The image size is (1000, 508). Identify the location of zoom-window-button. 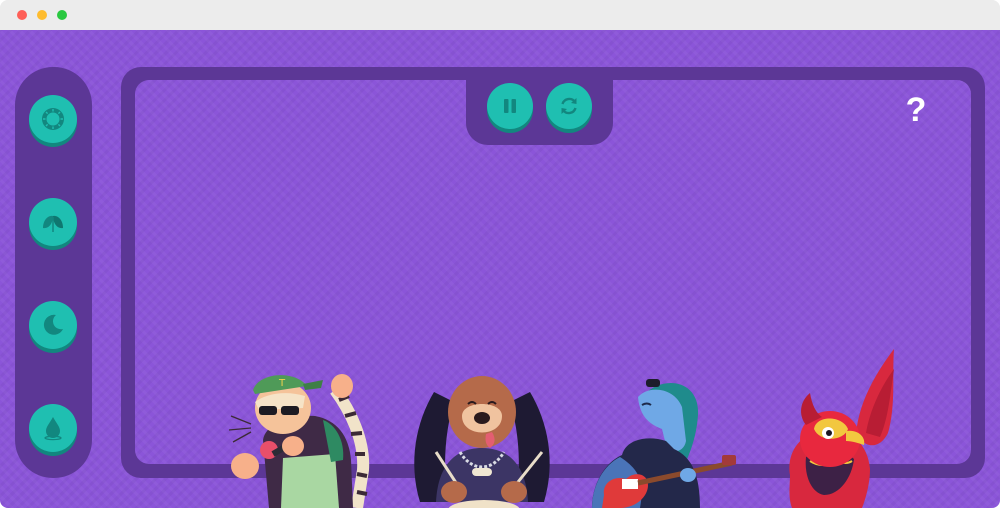
(62, 15).